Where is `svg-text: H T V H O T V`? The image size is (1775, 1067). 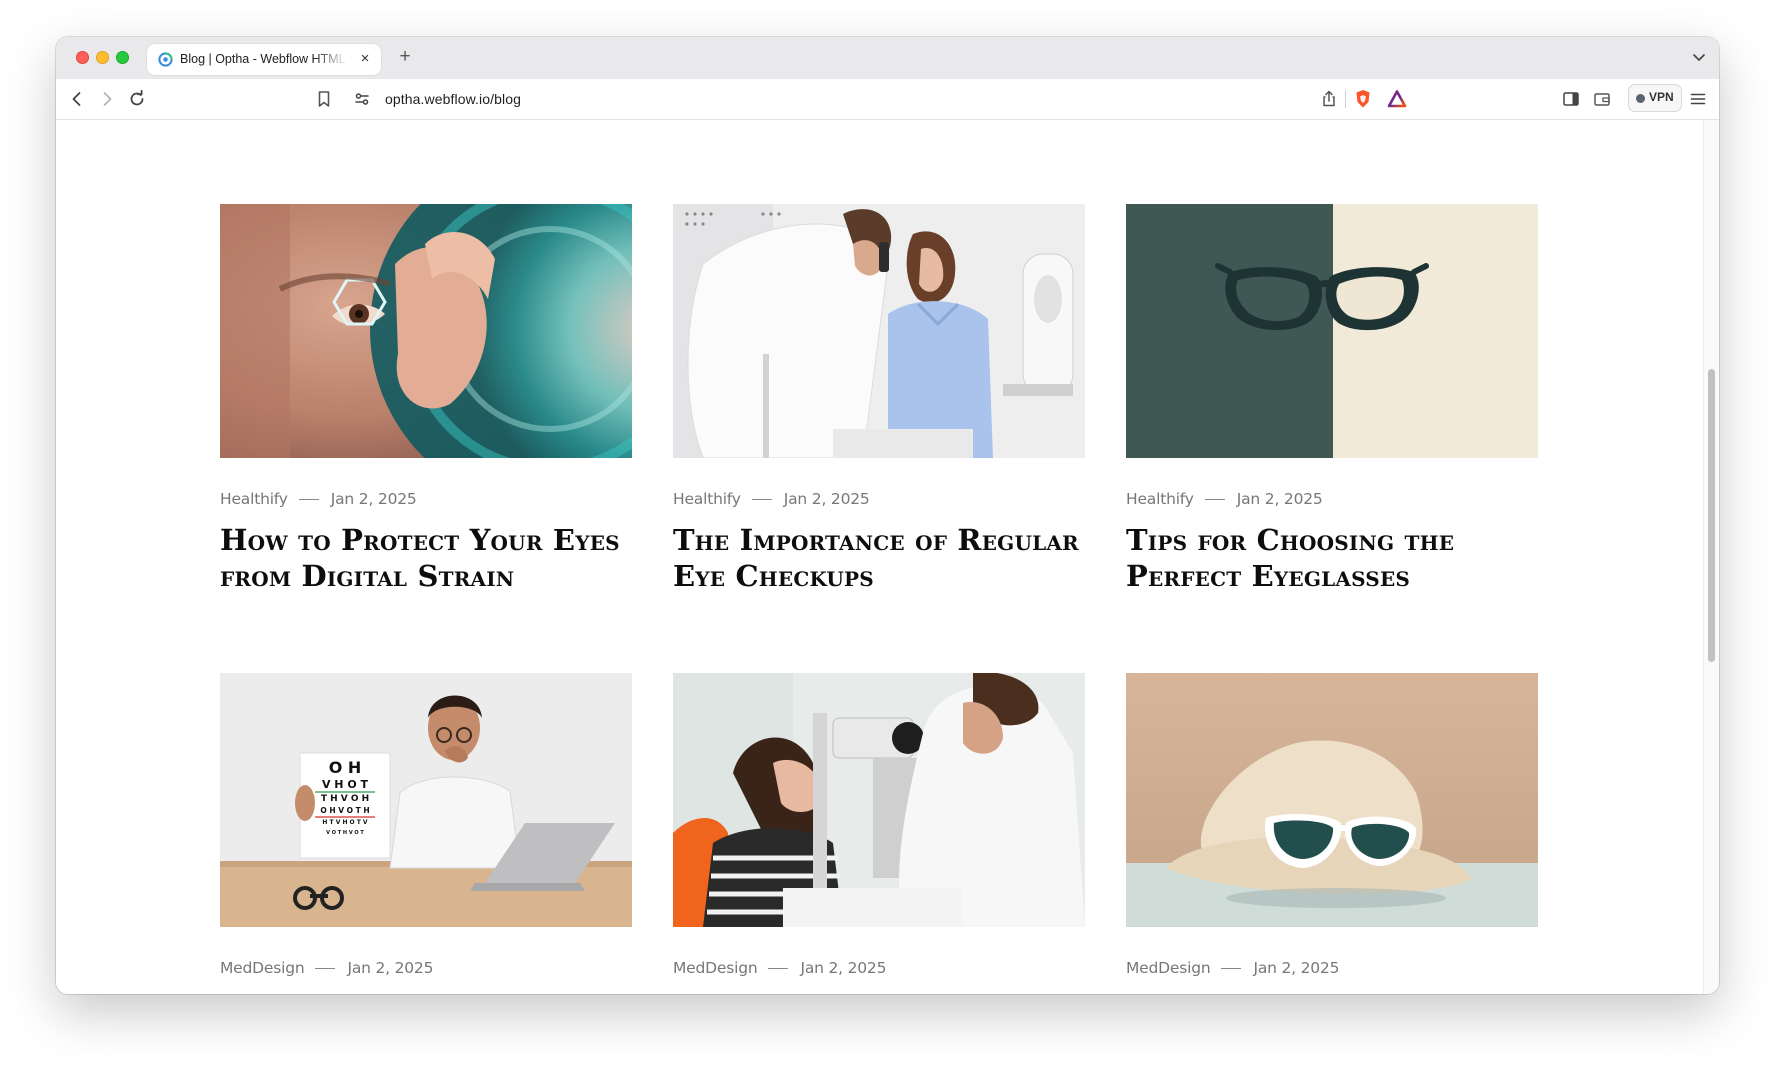
svg-text: H T V H O T V is located at coordinates (345, 822).